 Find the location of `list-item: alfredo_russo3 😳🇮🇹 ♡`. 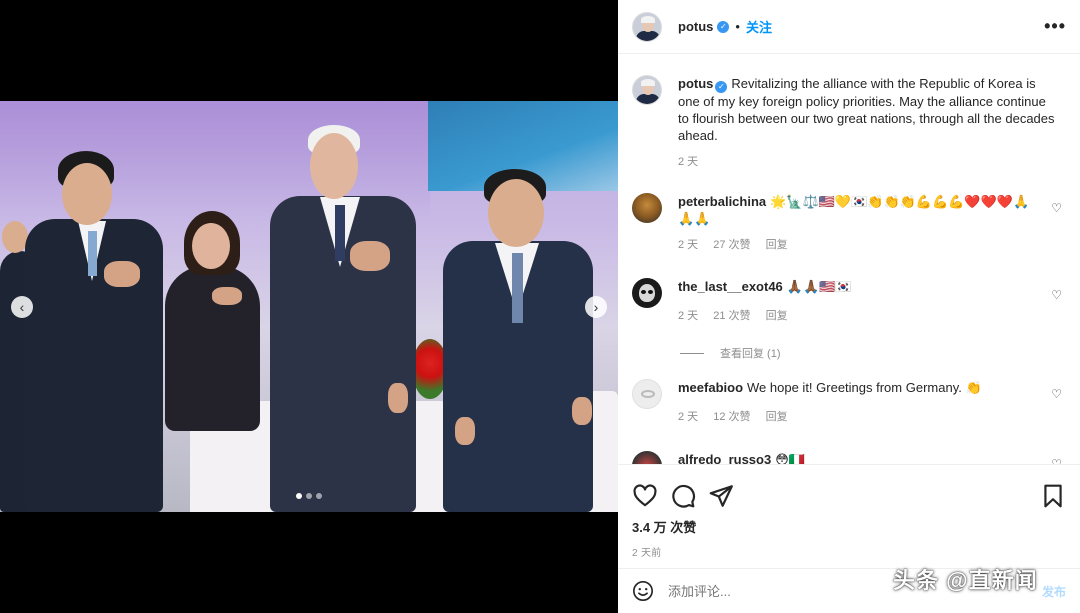

list-item: alfredo_russo3 😳🇮🇹 ♡ is located at coordinates (847, 457).